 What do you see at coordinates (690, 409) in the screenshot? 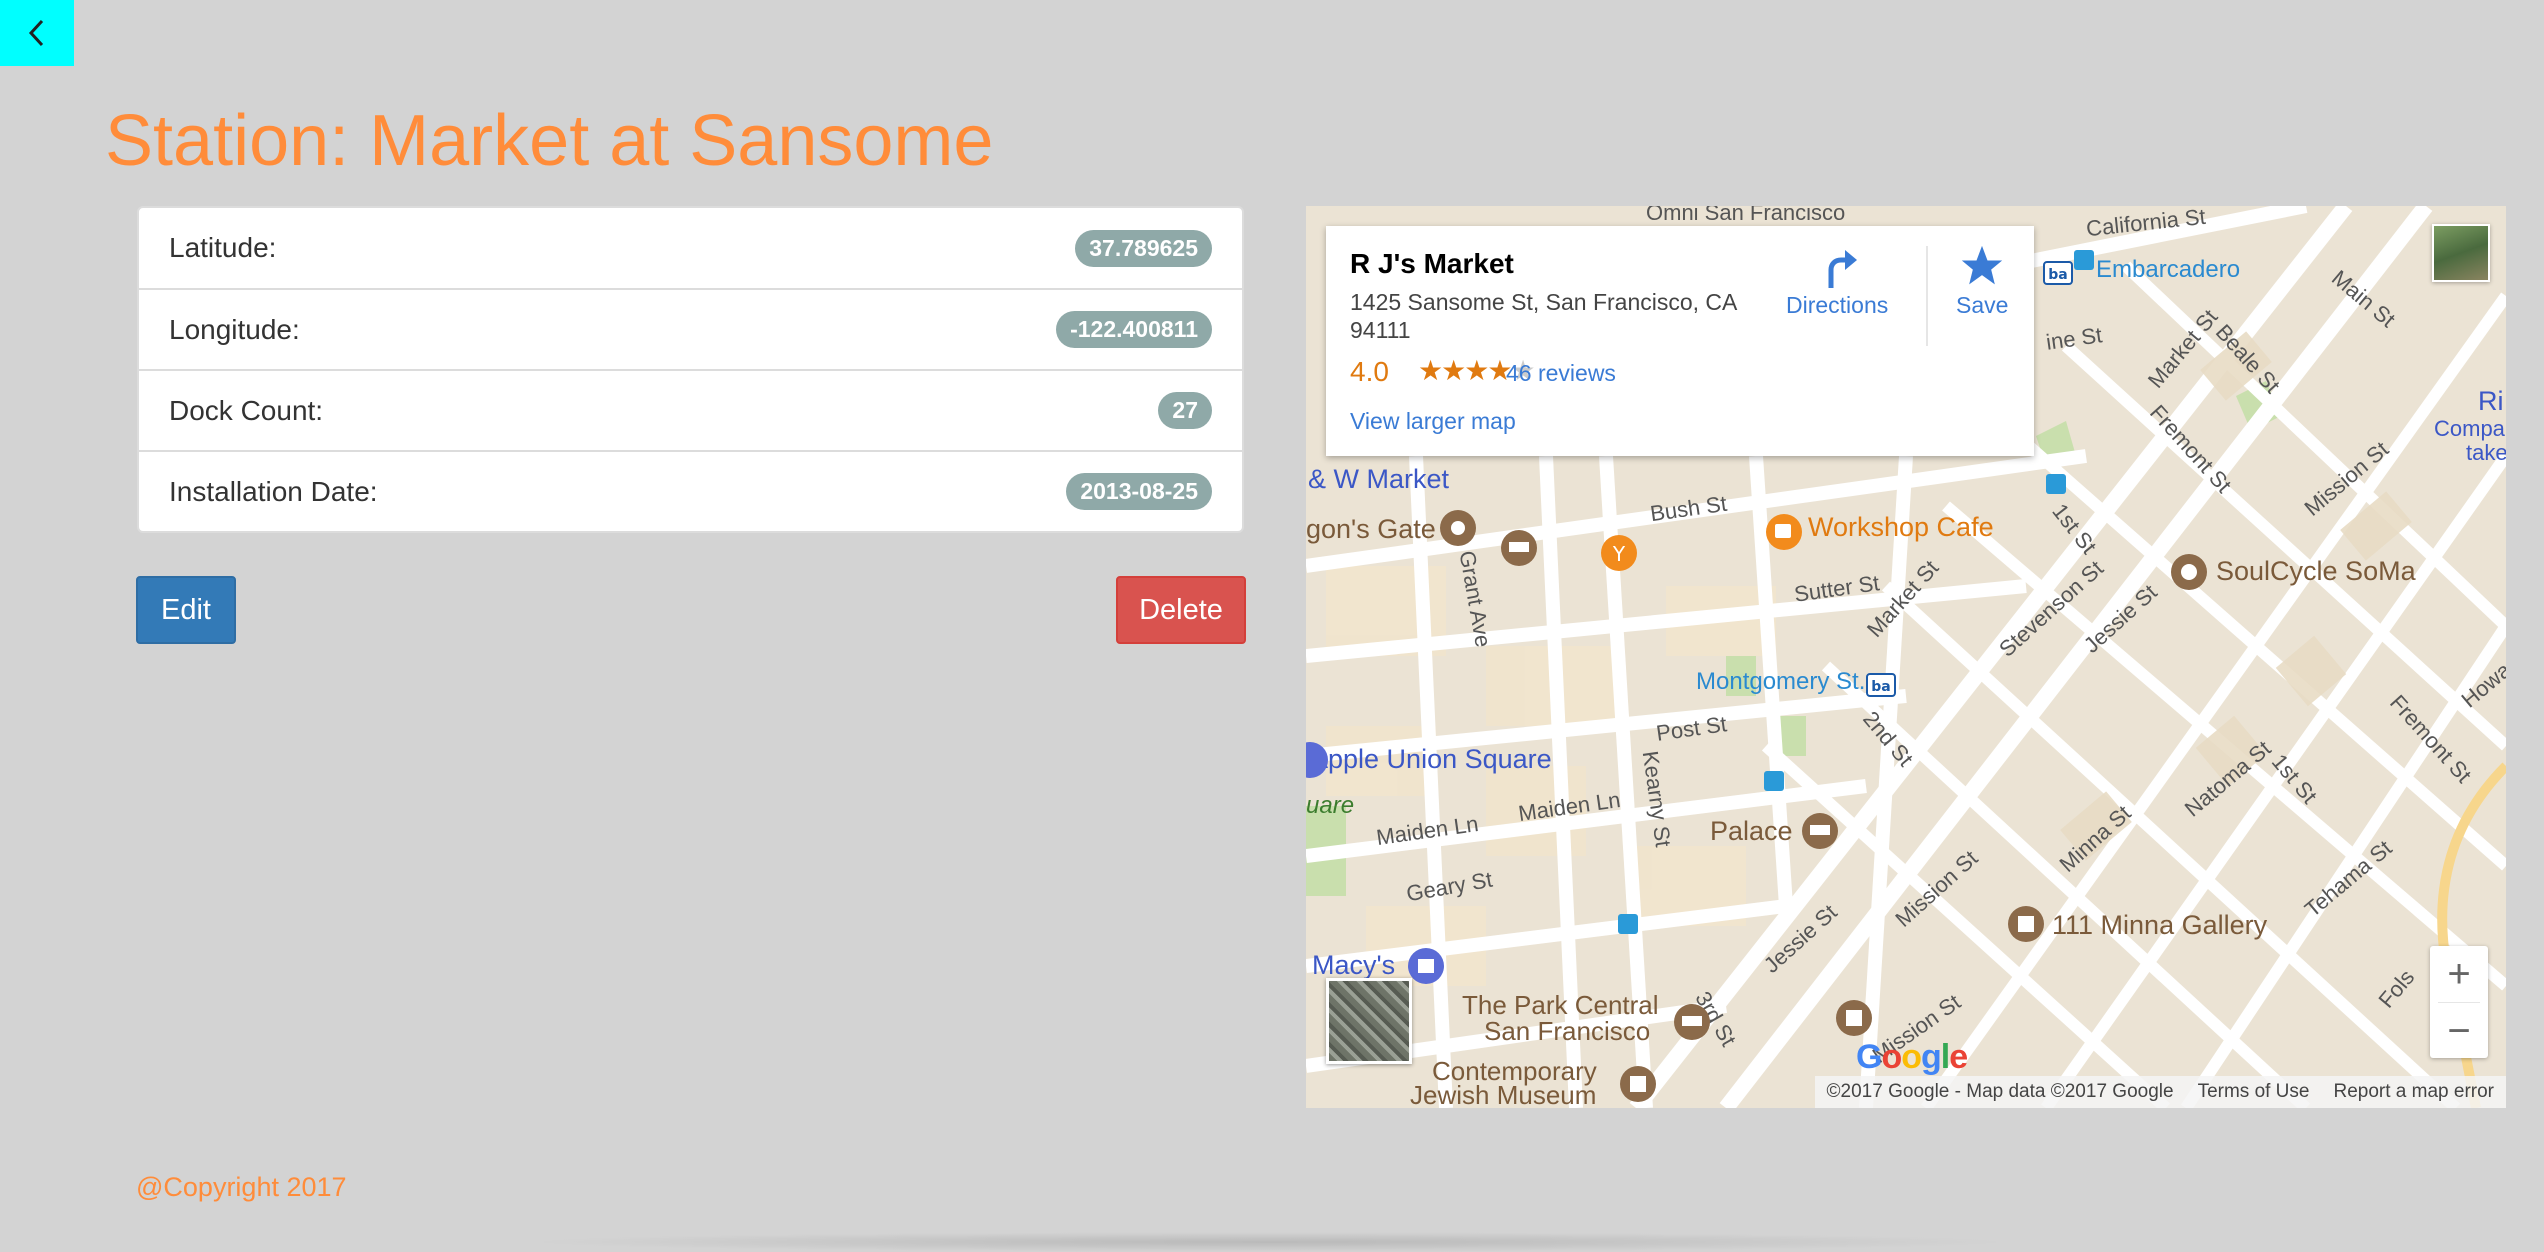
I see `detail-row-dock-count: Dock Count: 27` at bounding box center [690, 409].